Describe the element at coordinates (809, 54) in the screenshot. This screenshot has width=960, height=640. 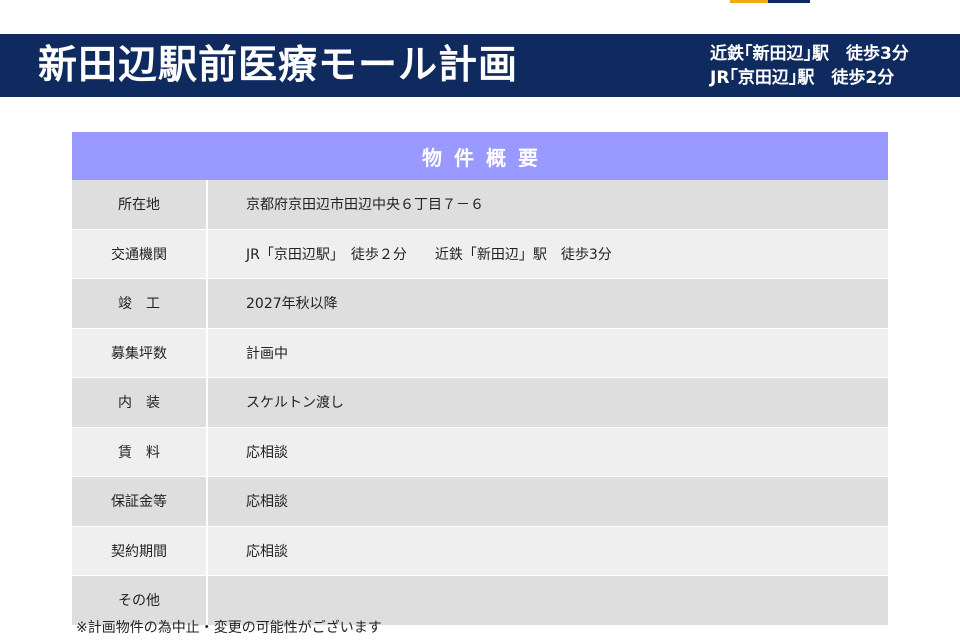
I see `access-kintetsu: 近鉄｢新田辺｣駅 徒歩3分` at that location.